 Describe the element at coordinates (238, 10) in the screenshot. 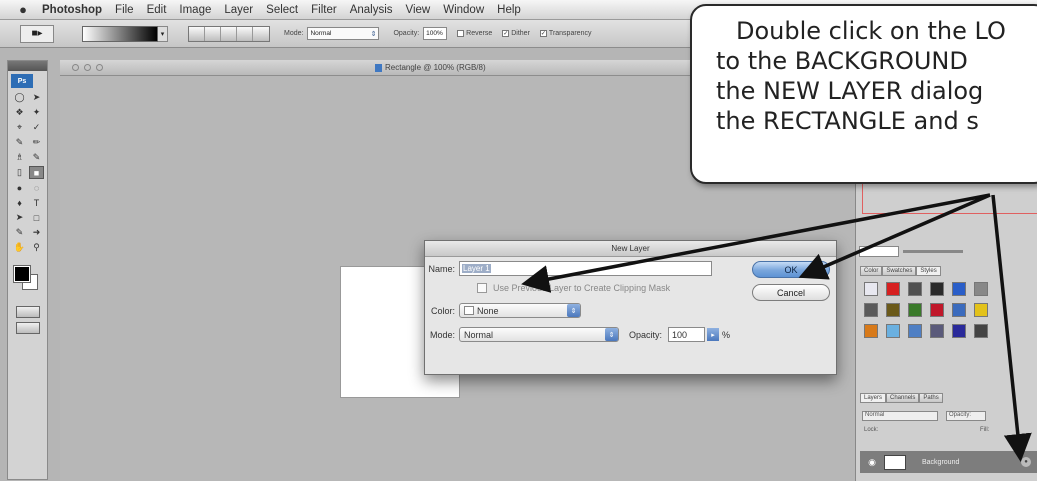

I see `menu-layer: Layer` at that location.